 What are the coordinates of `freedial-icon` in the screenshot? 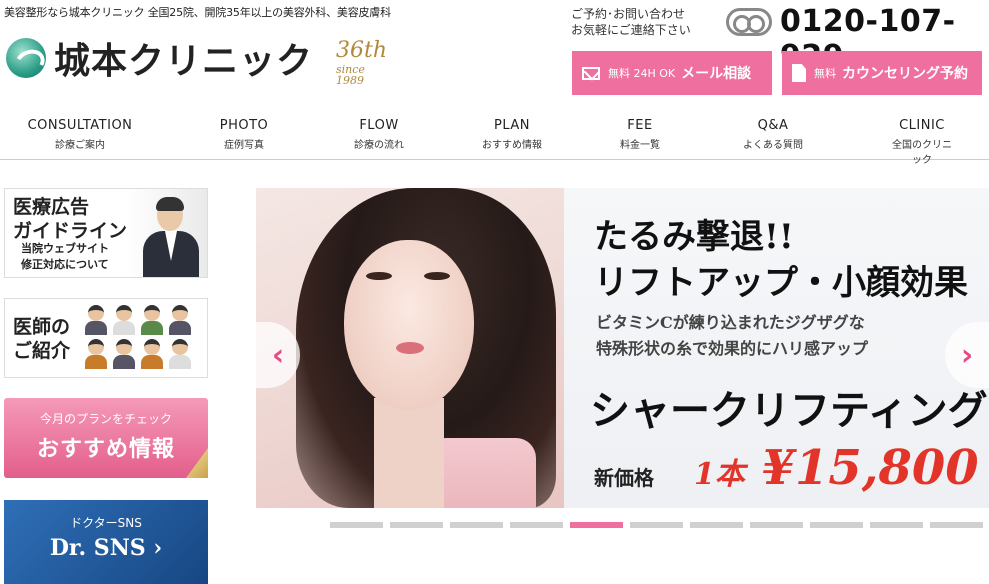 It's located at (749, 22).